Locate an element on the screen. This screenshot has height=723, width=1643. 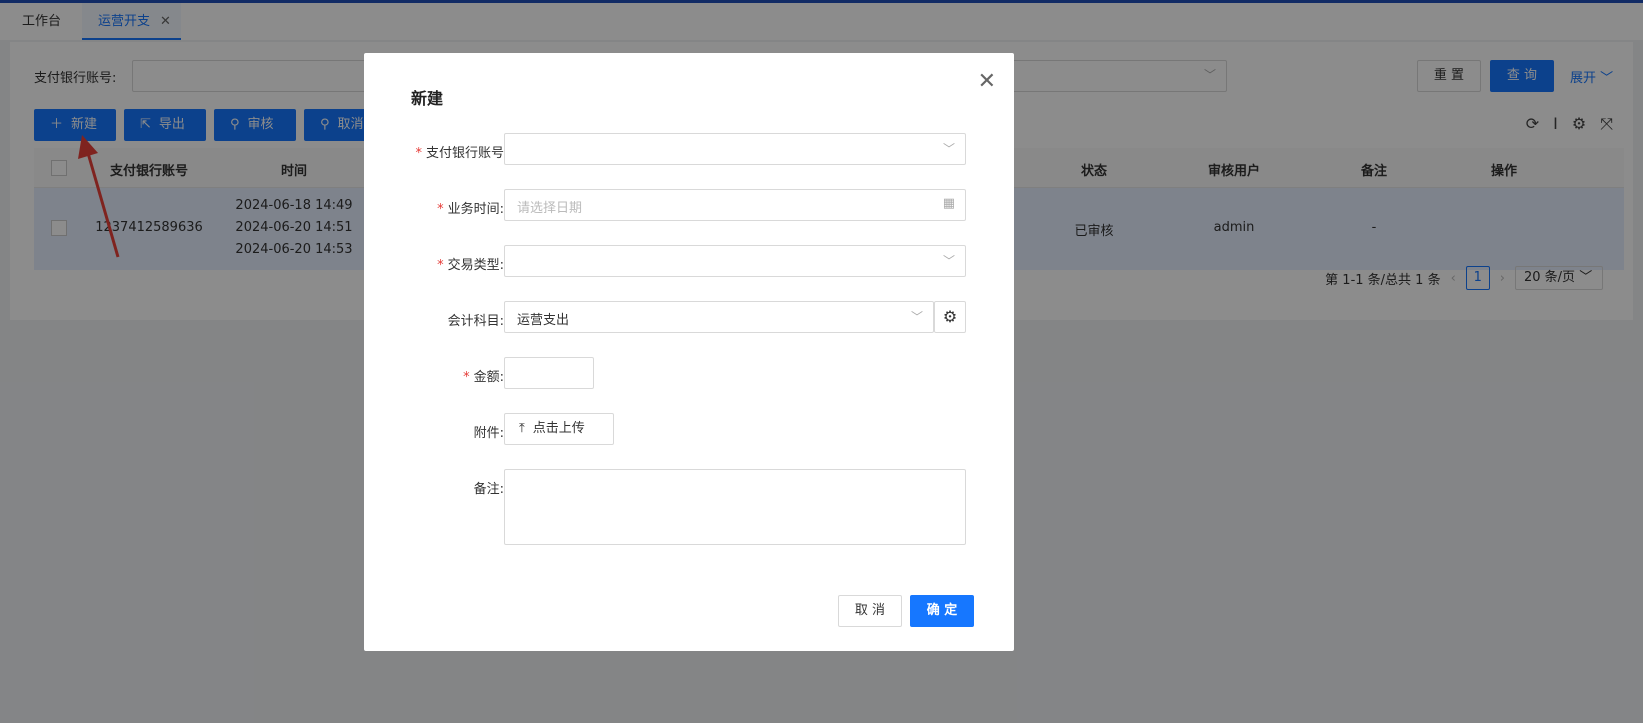
account-select: ﹀ is located at coordinates (735, 149).